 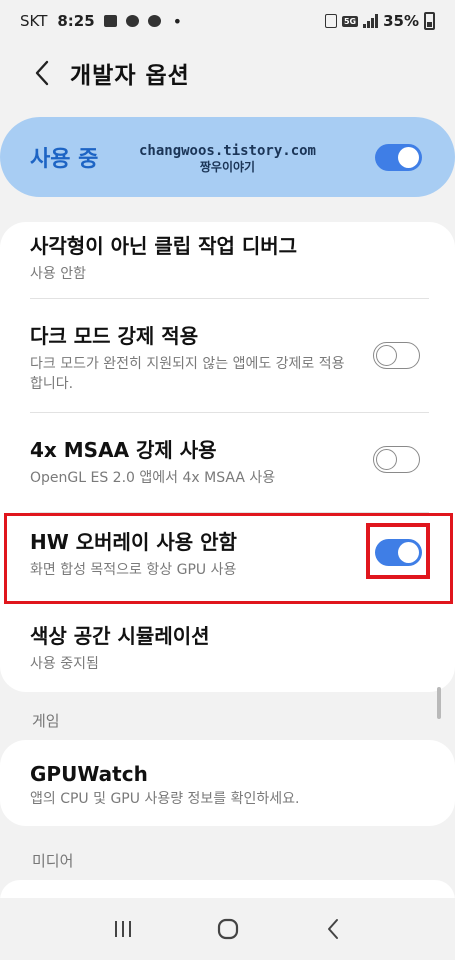 What do you see at coordinates (227, 73) in the screenshot?
I see `app-bar: 개발자 옵션` at bounding box center [227, 73].